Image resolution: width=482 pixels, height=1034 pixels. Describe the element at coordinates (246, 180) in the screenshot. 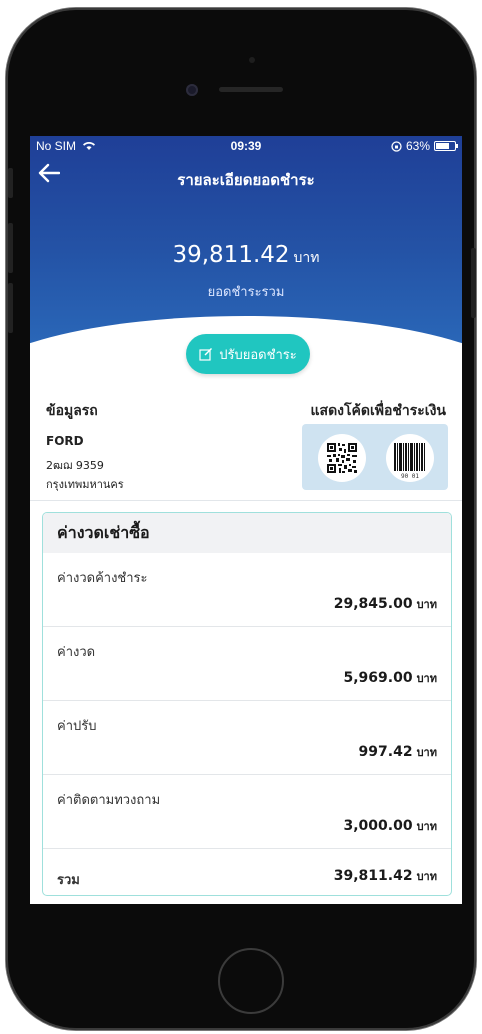

I see `page-title: รายละเอียดยอดชำระ` at that location.